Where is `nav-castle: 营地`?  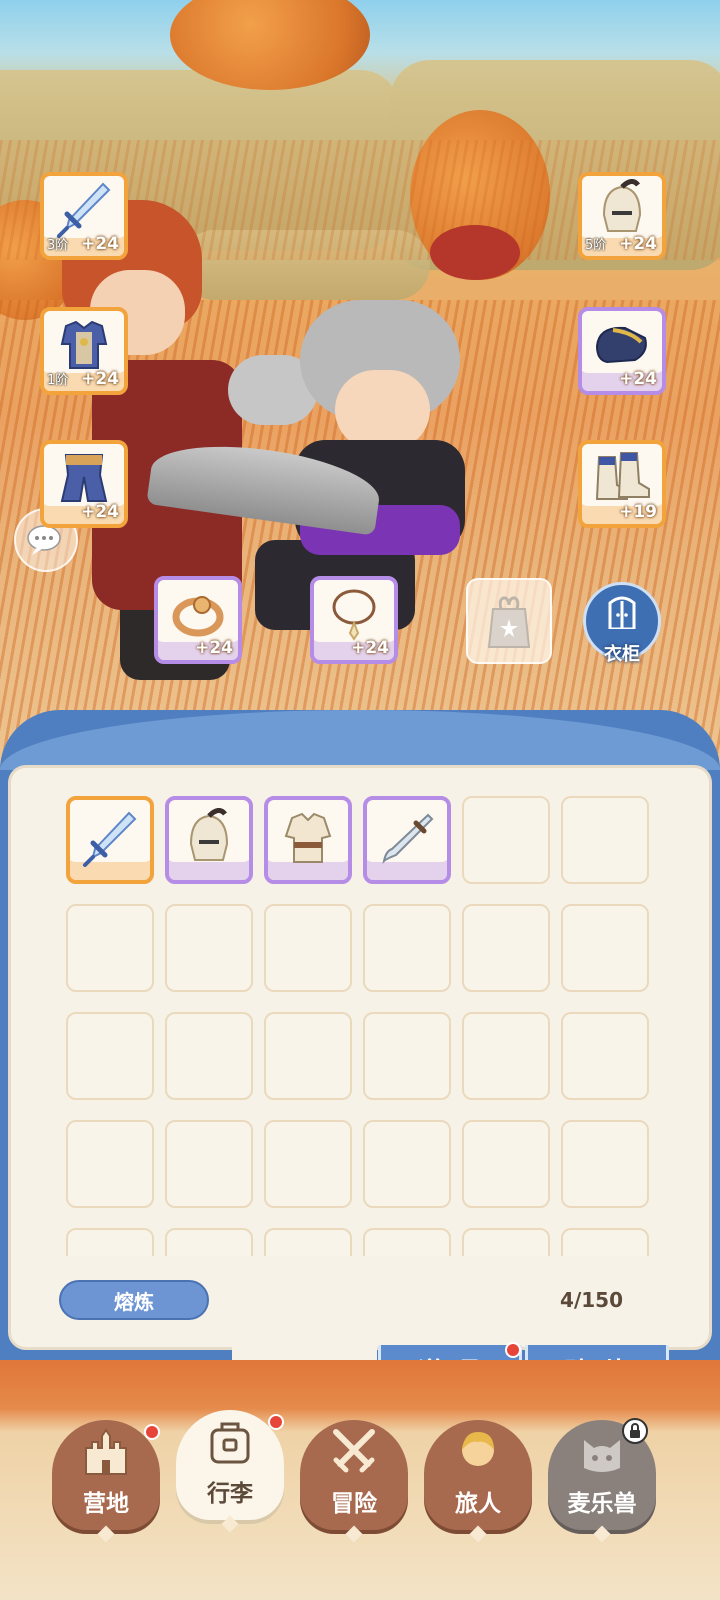
nav-castle: 营地 is located at coordinates (106, 1481).